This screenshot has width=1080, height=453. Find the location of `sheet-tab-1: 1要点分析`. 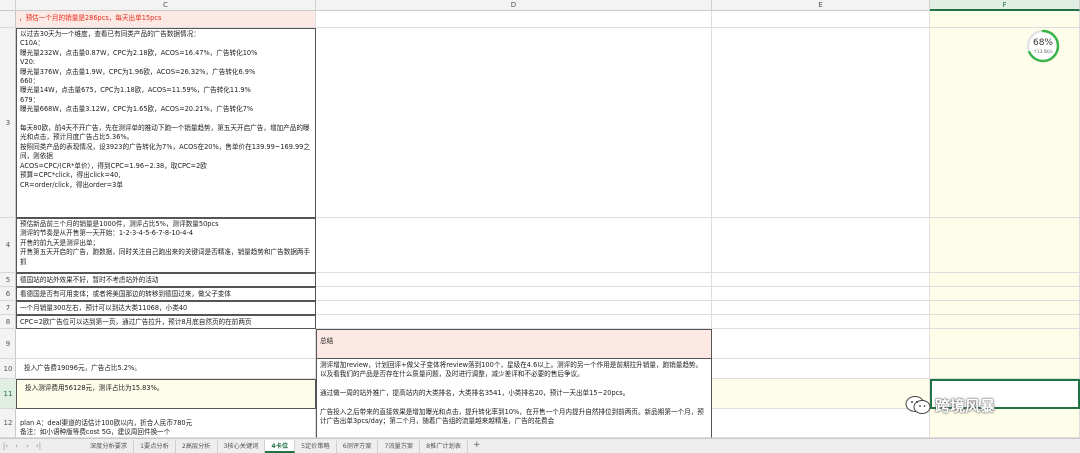

sheet-tab-1: 1要点分析 is located at coordinates (155, 446).